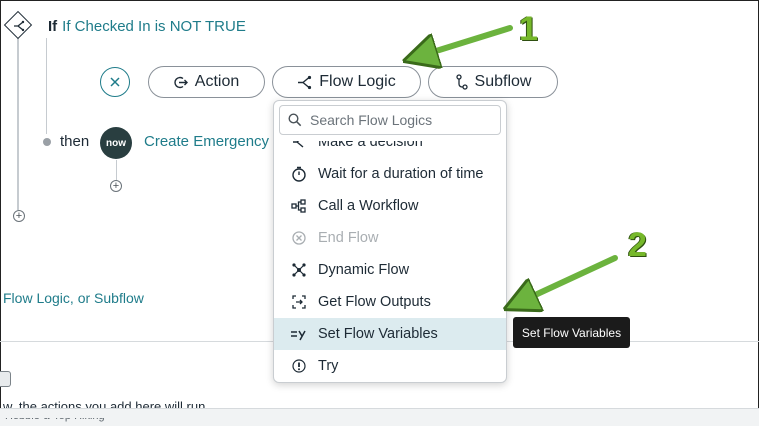 Image resolution: width=761 pixels, height=427 pixels. What do you see at coordinates (47, 142) in the screenshot?
I see `connector-dot` at bounding box center [47, 142].